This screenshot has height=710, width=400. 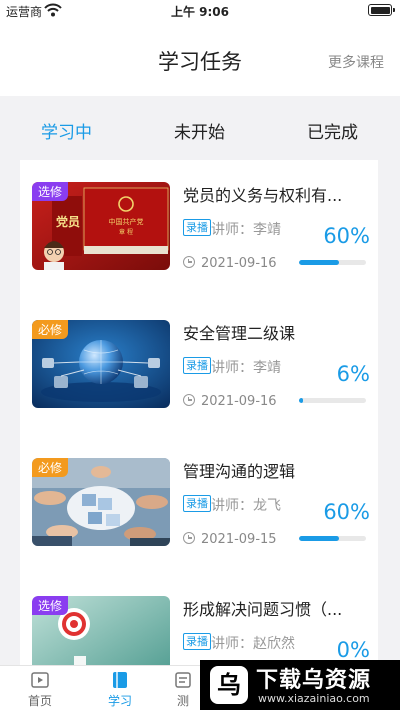 What do you see at coordinates (126, 232) in the screenshot?
I see `book-cover-subtitle: 章 程` at bounding box center [126, 232].